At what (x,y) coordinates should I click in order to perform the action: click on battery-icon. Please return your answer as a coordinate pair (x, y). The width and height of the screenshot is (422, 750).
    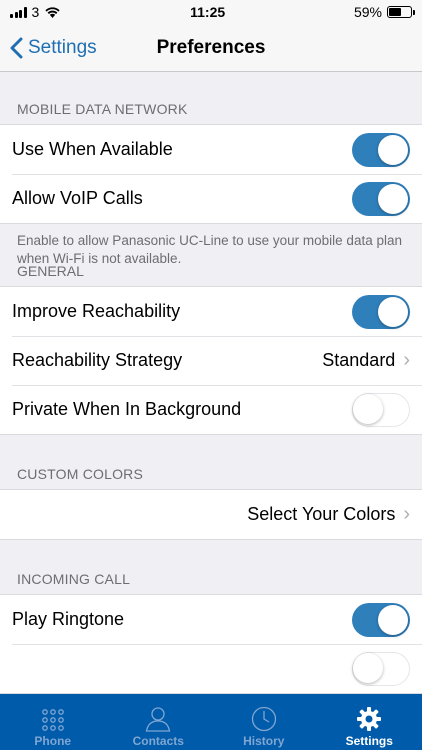
    Looking at the image, I should click on (401, 12).